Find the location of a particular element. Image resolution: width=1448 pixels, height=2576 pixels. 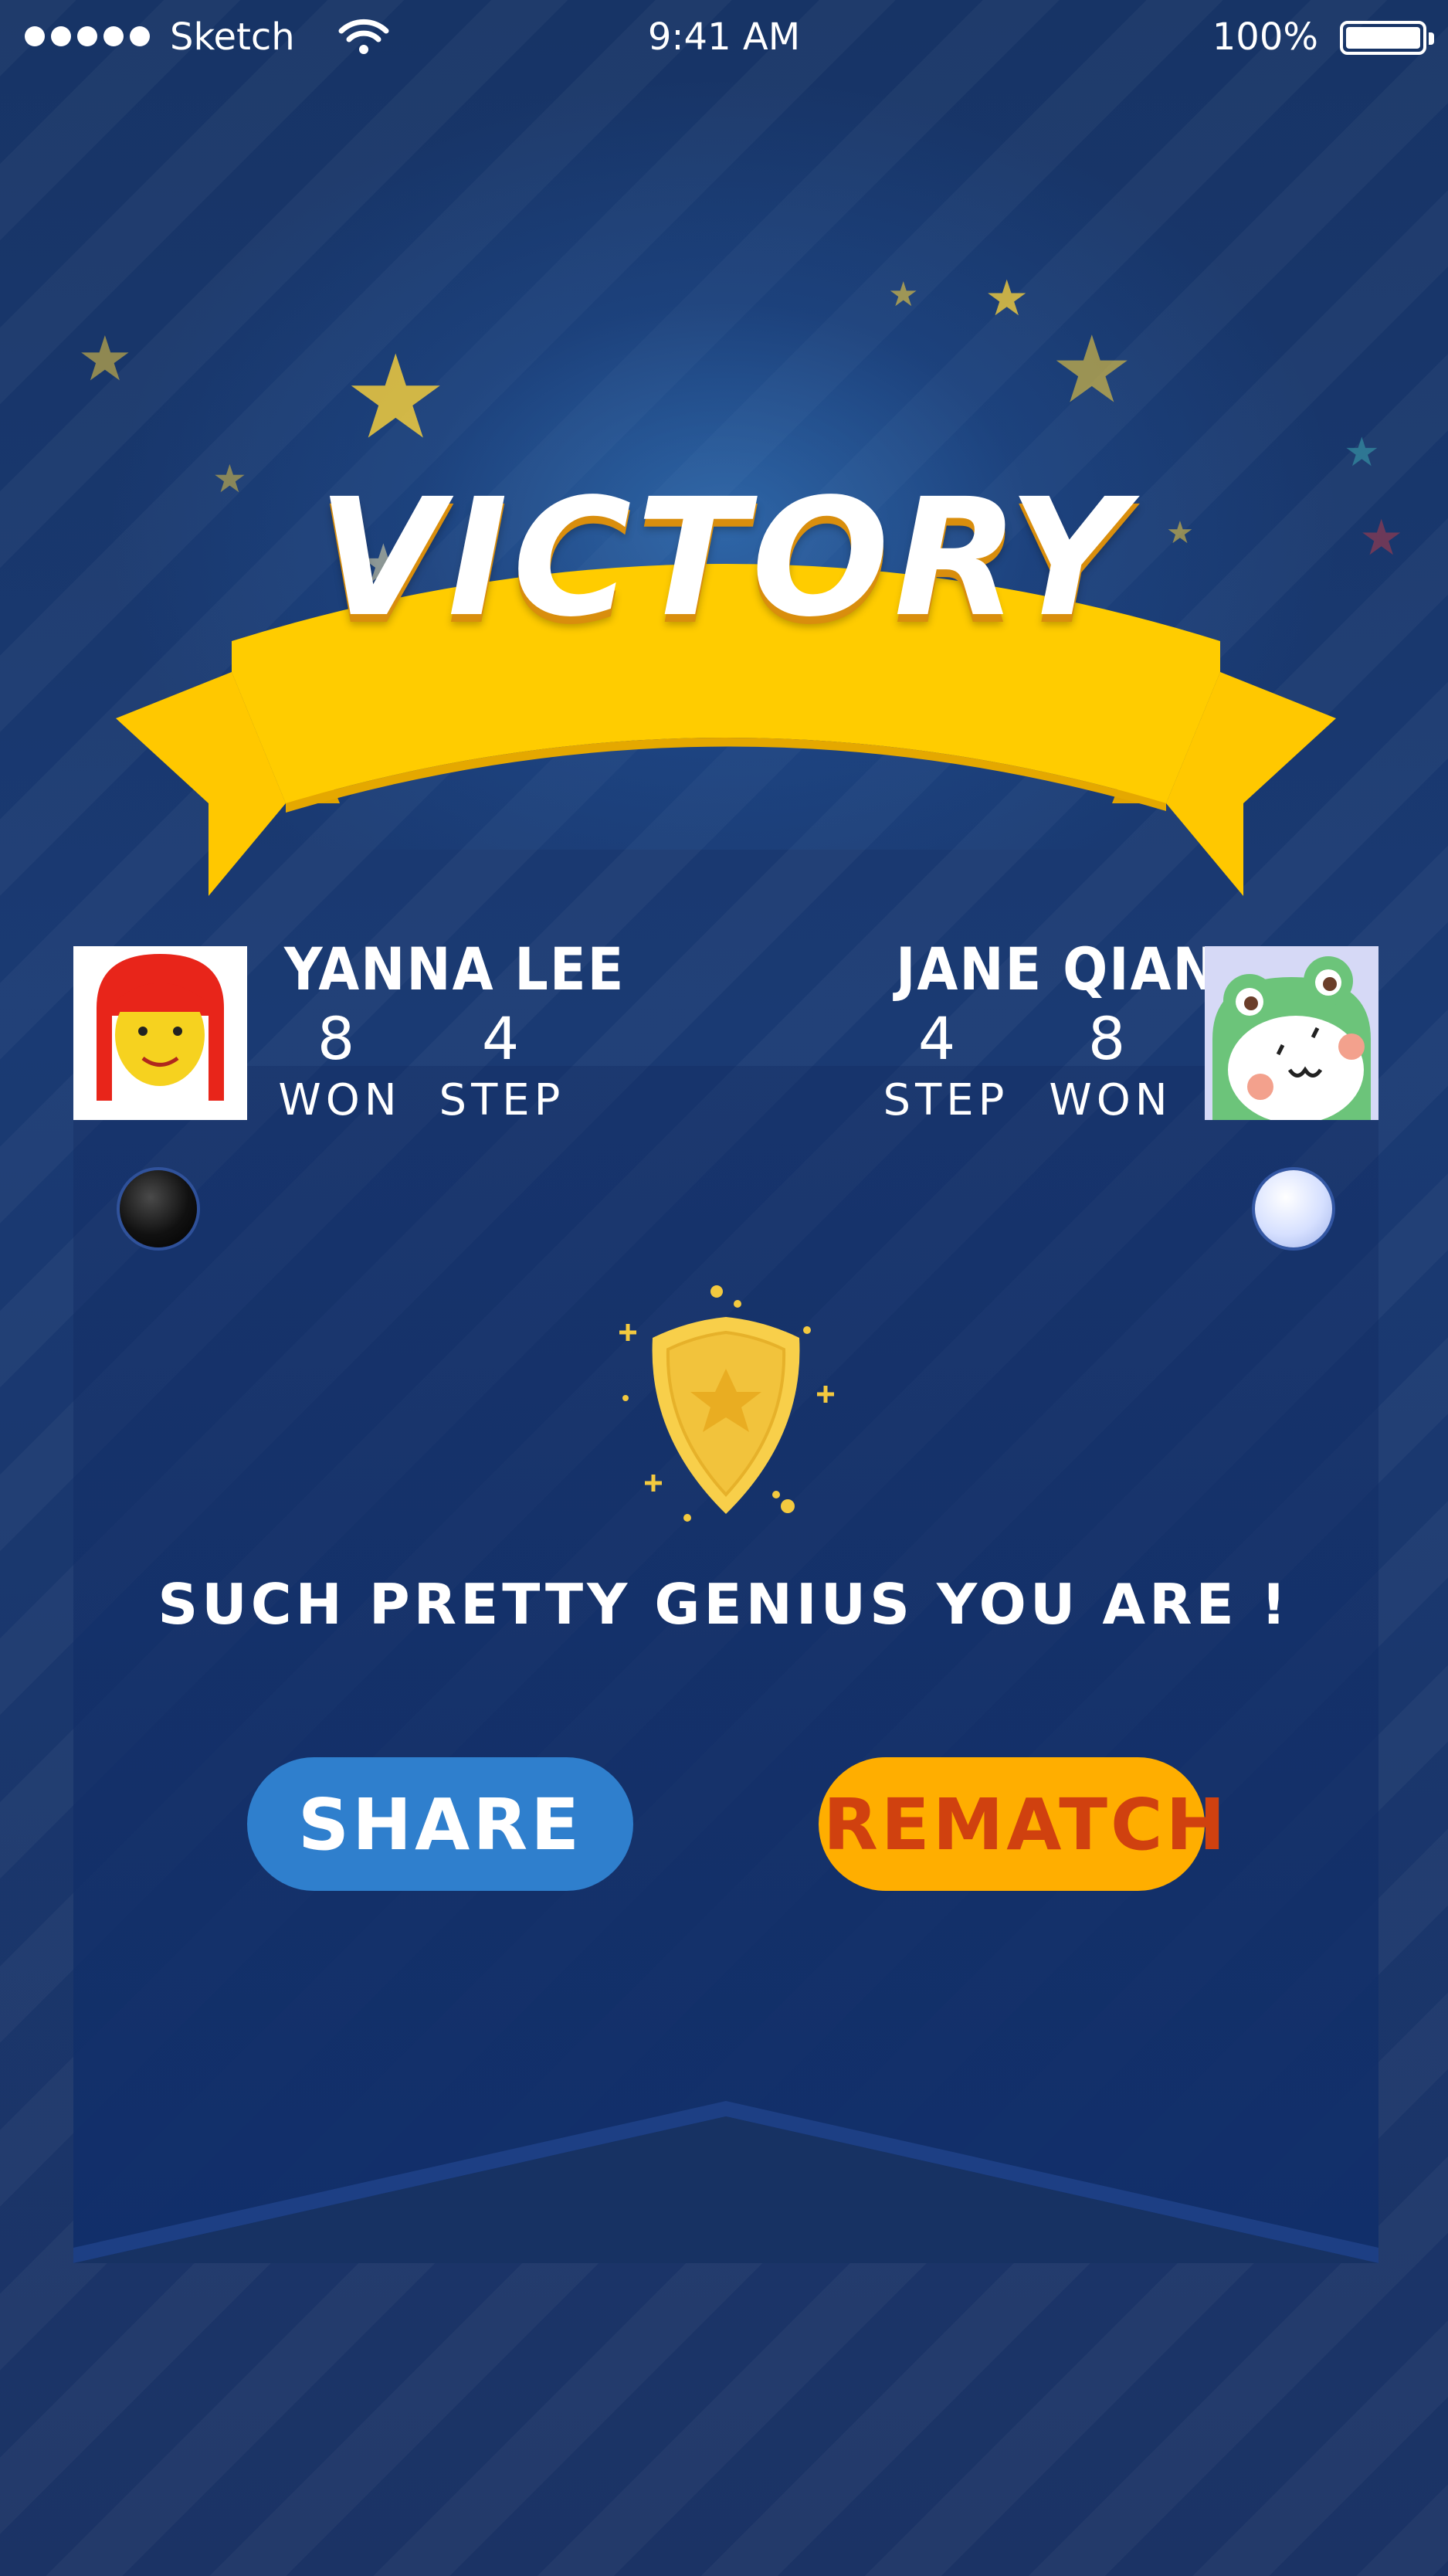

player-left-step-value: 4 is located at coordinates (500, 1038).